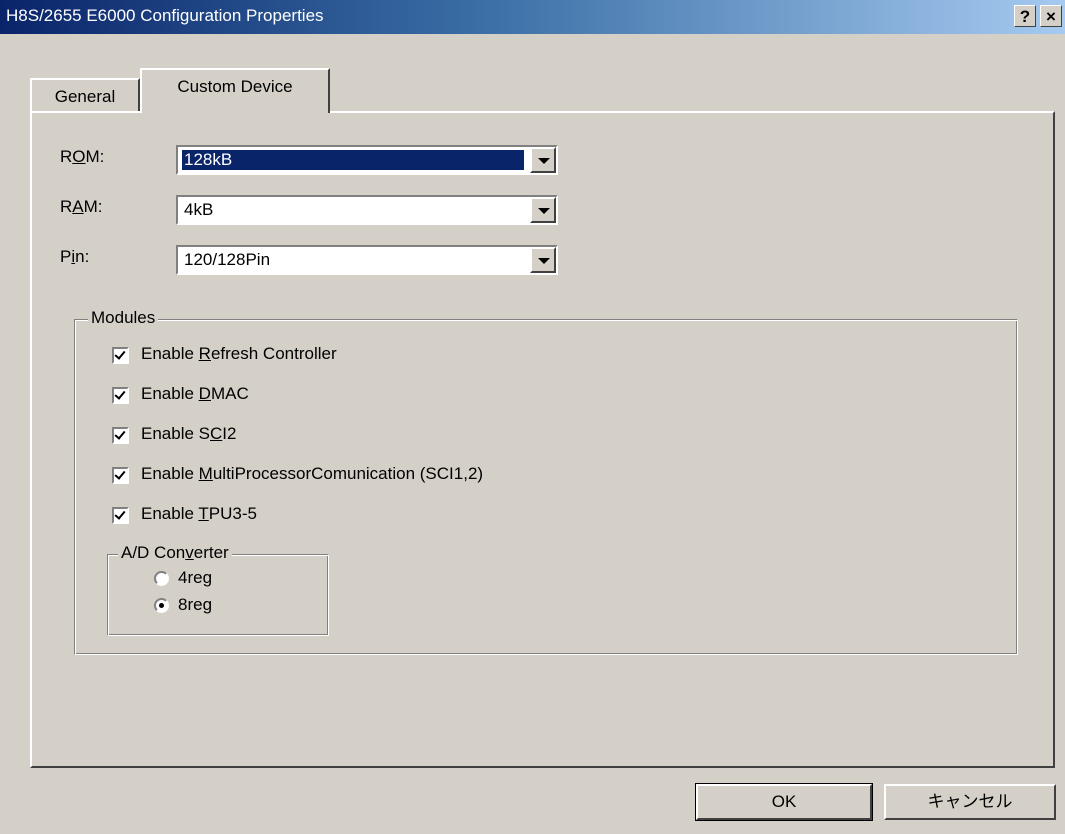 The image size is (1065, 834). What do you see at coordinates (199, 513) in the screenshot?
I see `tpu-label: Enable TPU3-5` at bounding box center [199, 513].